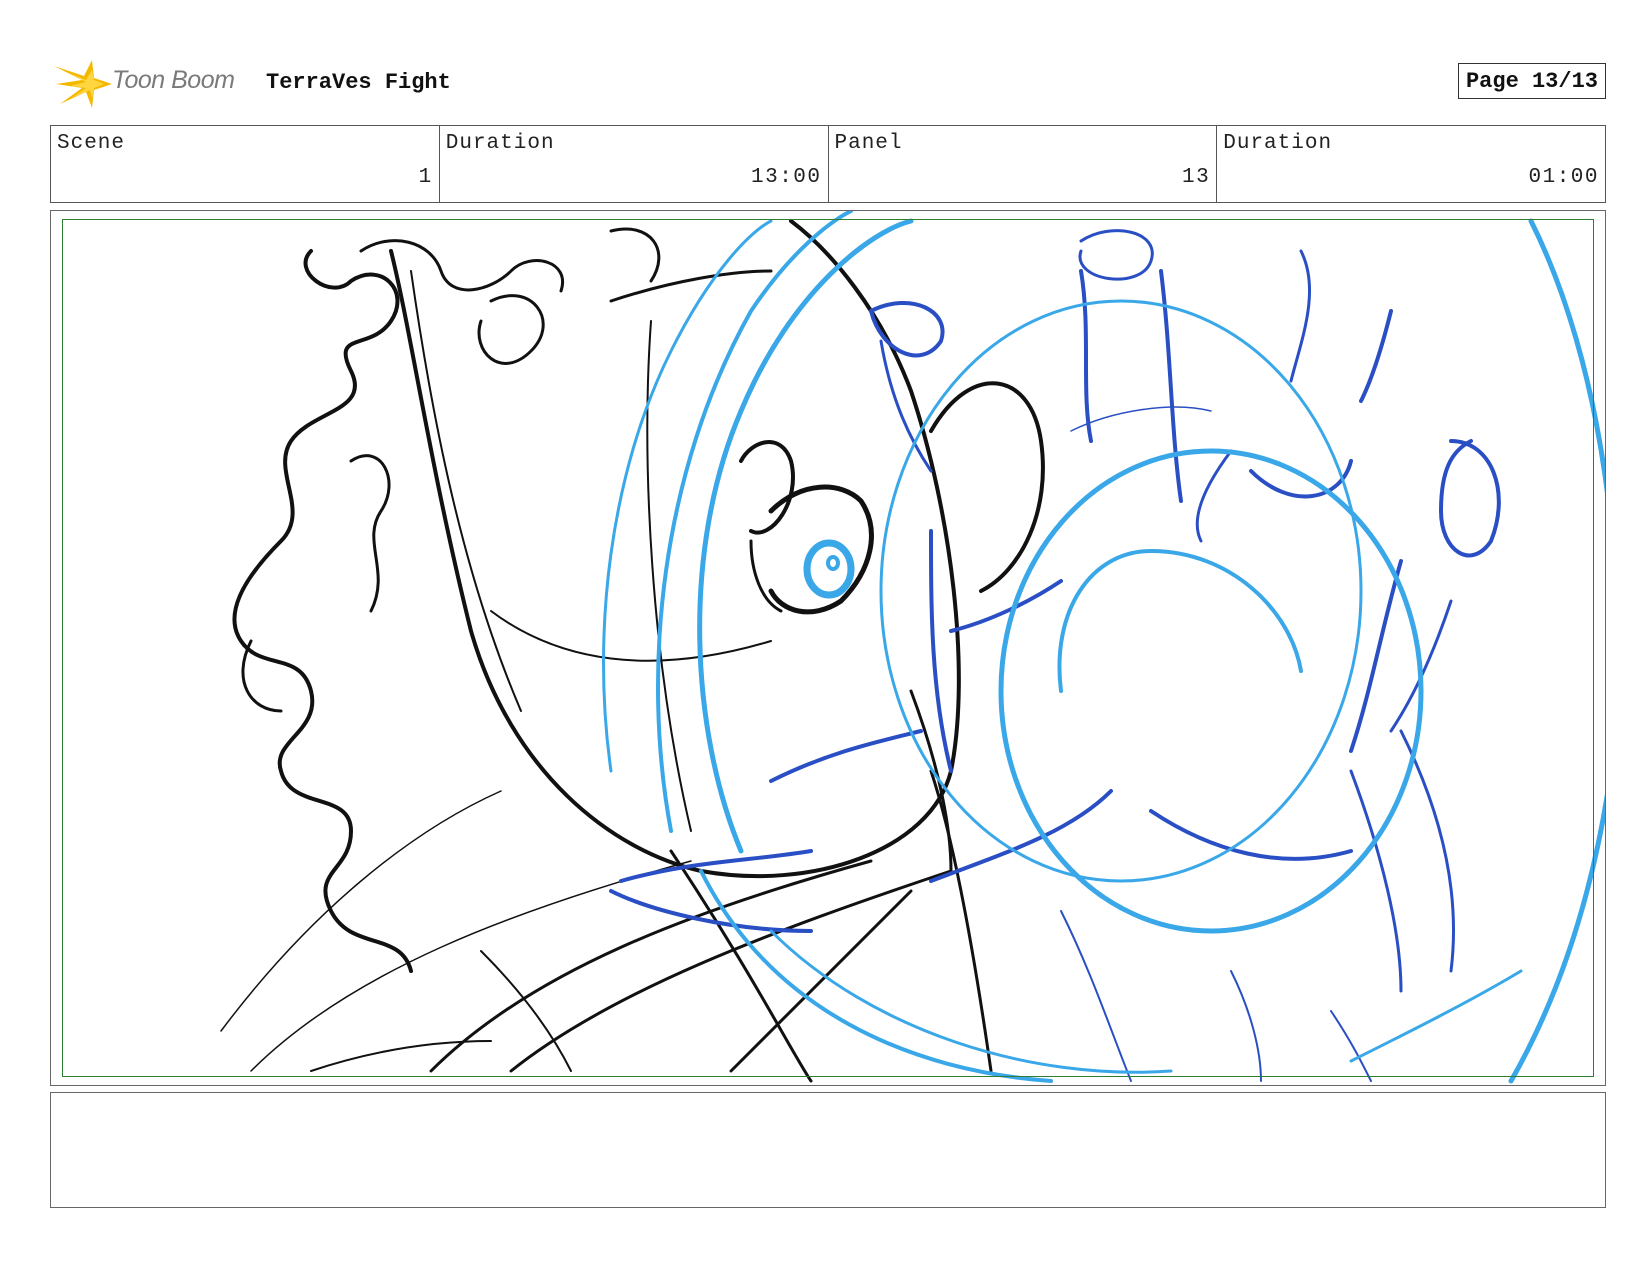  Describe the element at coordinates (1563, 177) in the screenshot. I see `panel-duration-value: 01:00` at that location.